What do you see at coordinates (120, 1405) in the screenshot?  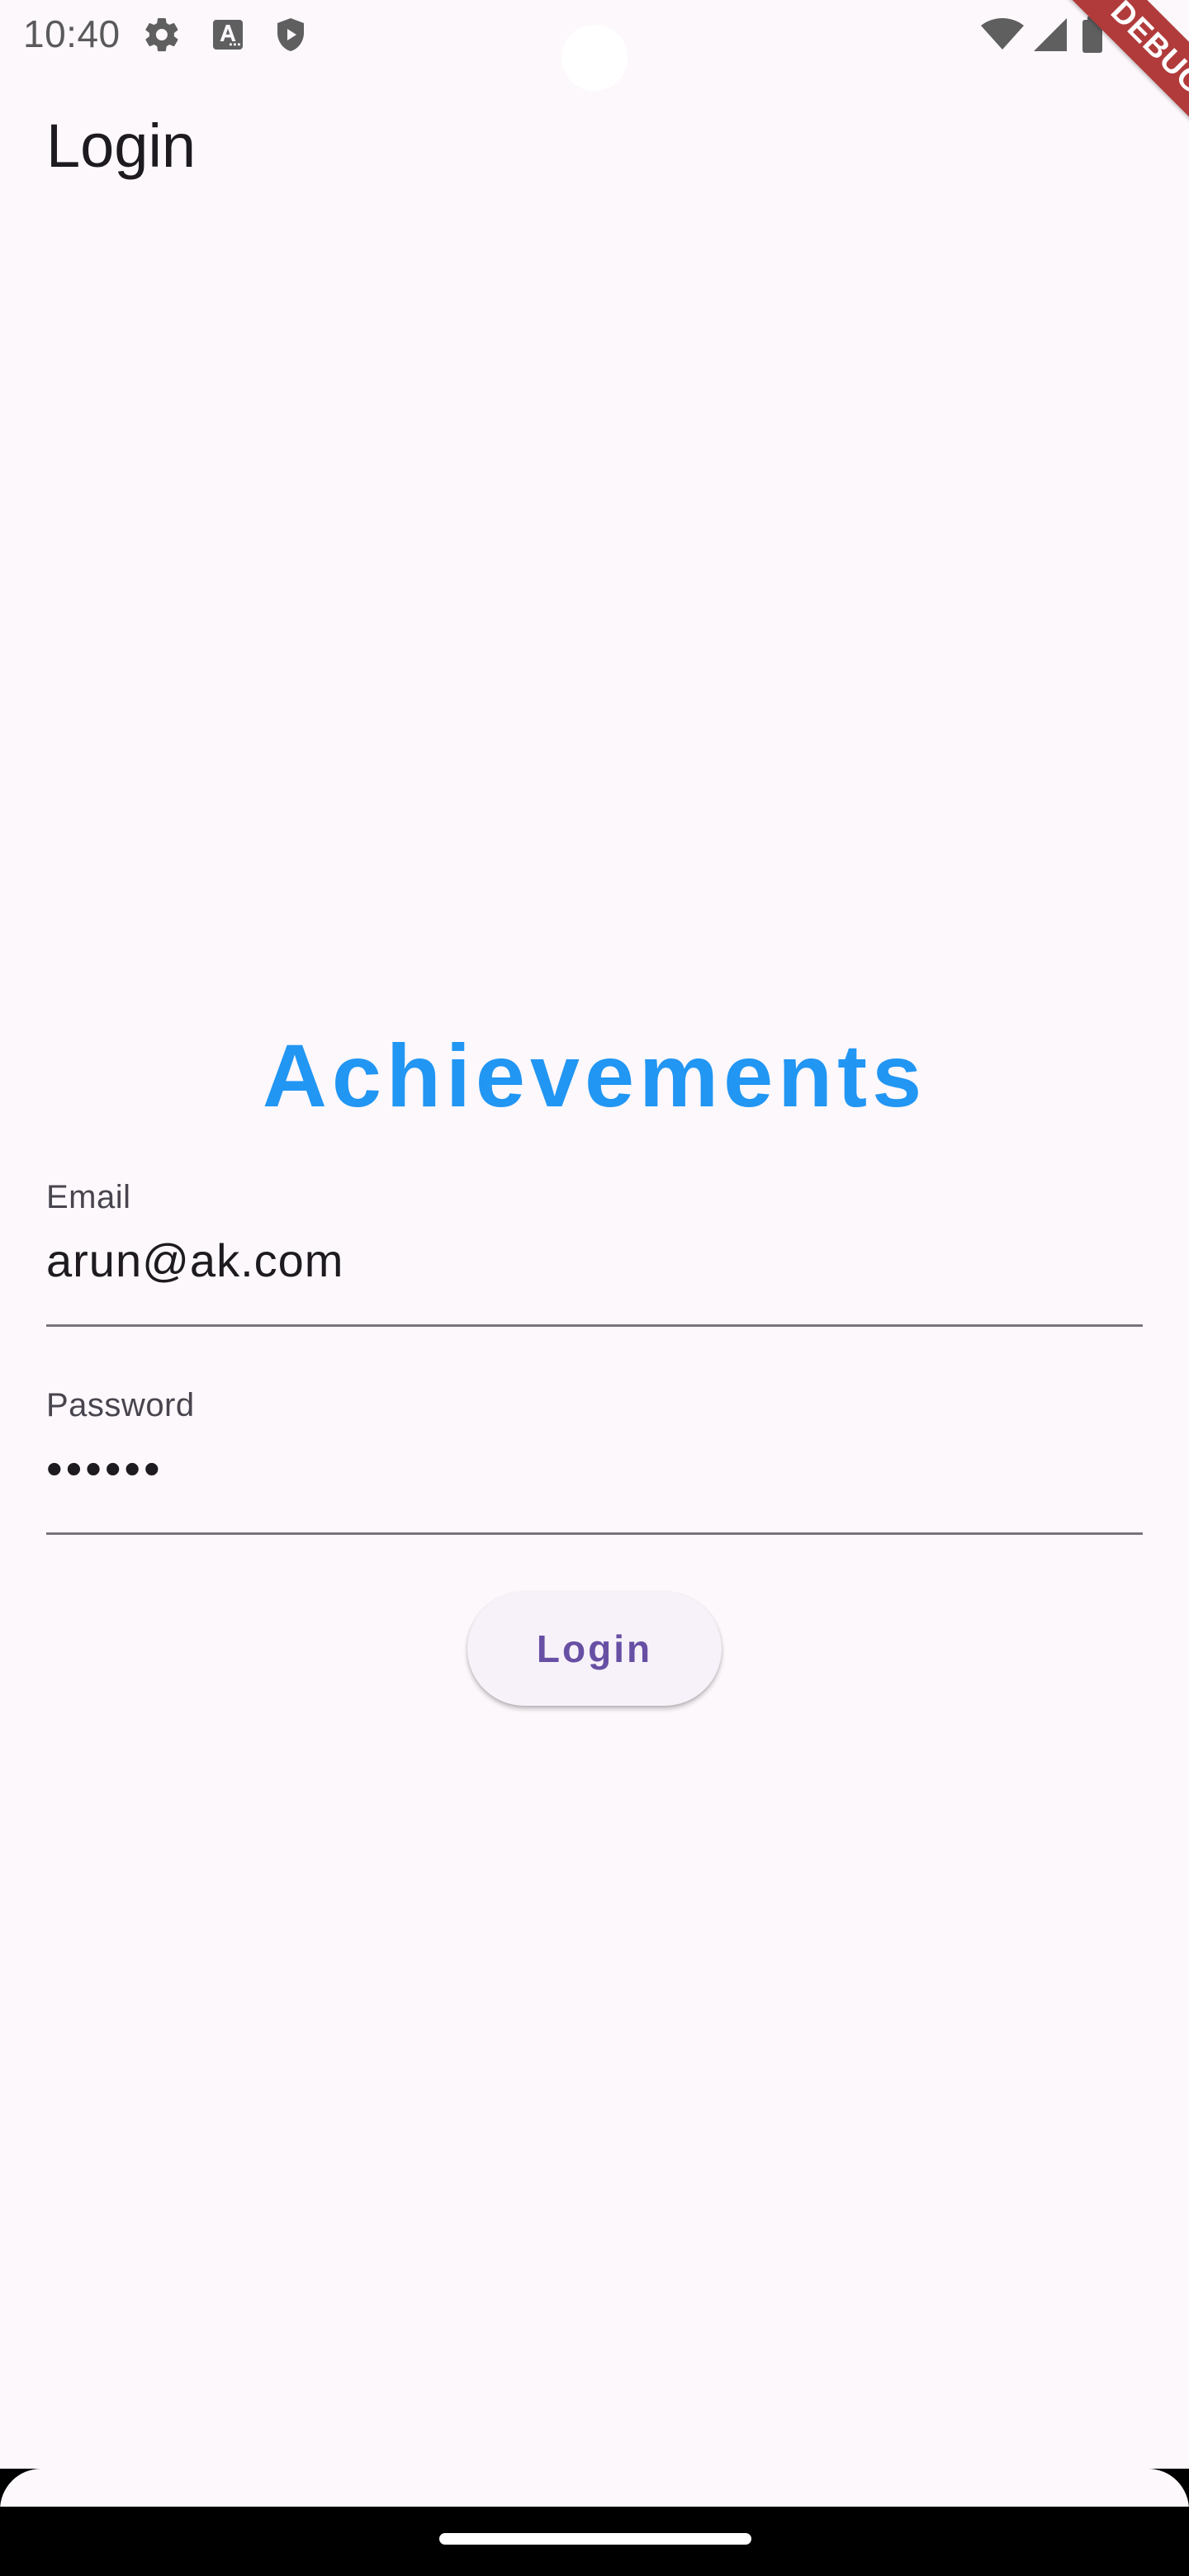 I see `password-label: Password` at bounding box center [120, 1405].